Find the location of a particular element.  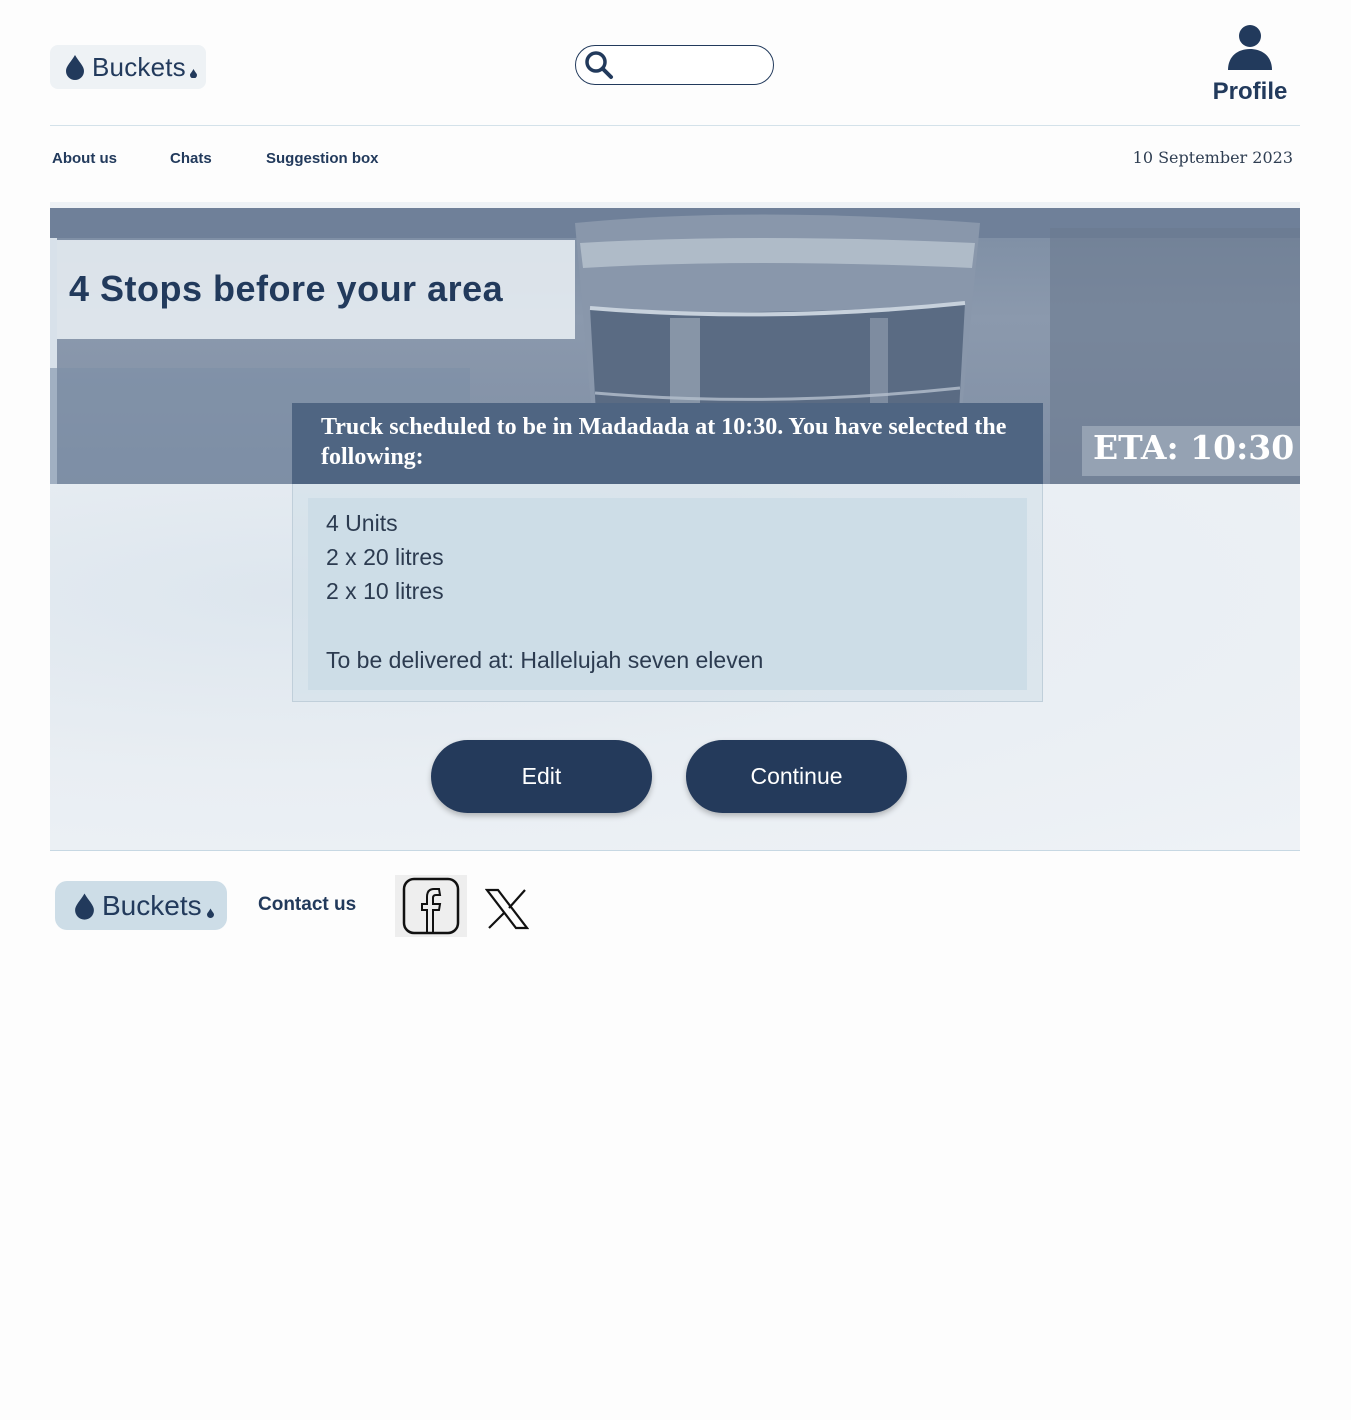

nav-about-us: About us is located at coordinates (84, 158).